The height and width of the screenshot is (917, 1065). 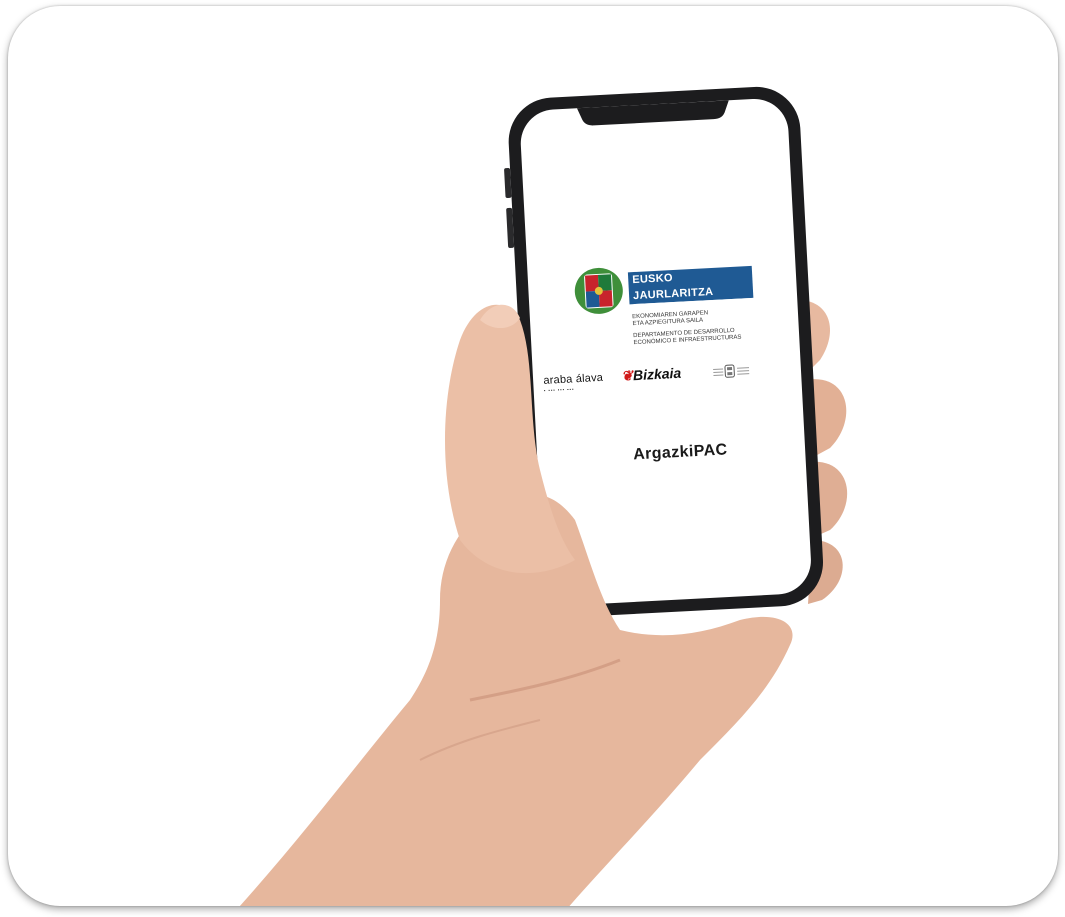 I want to click on bizkaia-logo: ❦Bizkaia, so click(x=651, y=375).